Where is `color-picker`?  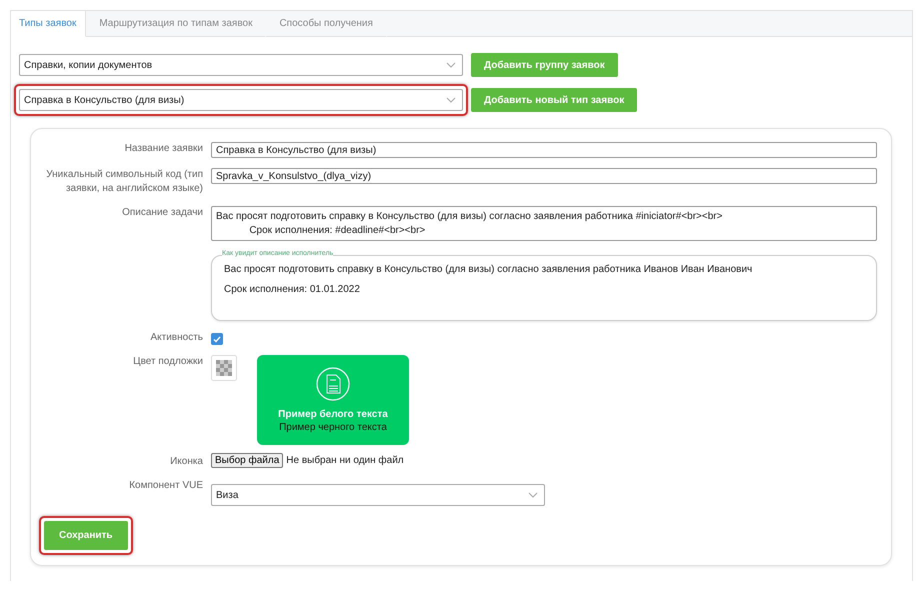
color-picker is located at coordinates (224, 368).